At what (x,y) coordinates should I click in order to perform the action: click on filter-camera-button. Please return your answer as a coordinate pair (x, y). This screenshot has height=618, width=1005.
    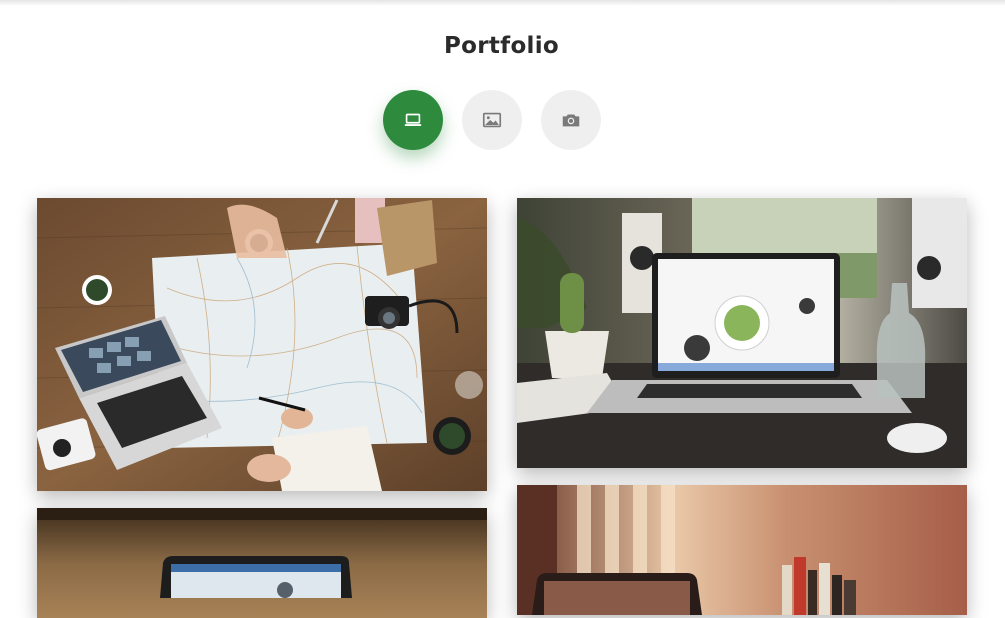
    Looking at the image, I should click on (571, 120).